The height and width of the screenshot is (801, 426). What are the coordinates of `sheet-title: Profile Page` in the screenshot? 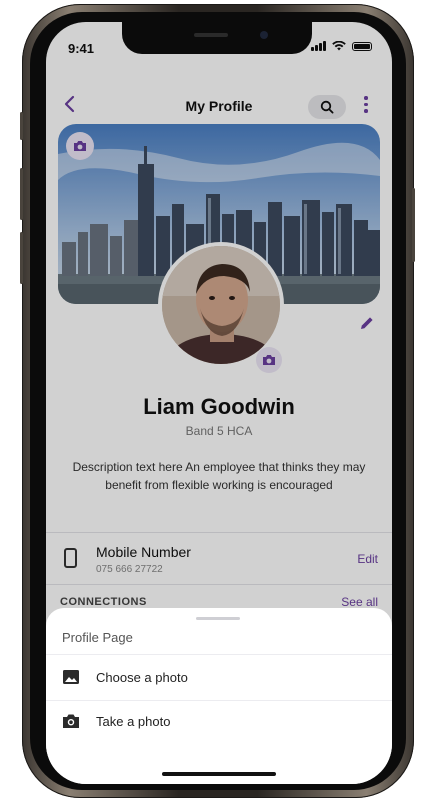 It's located at (97, 637).